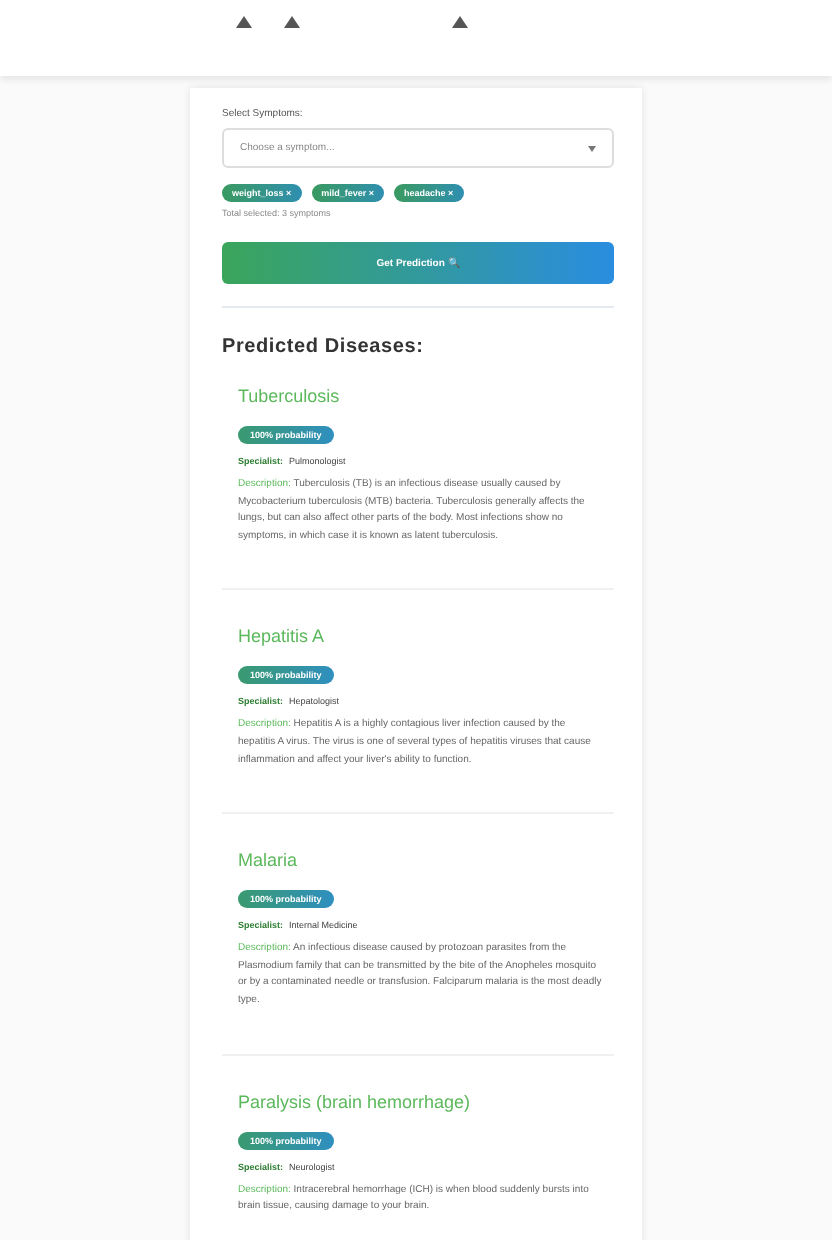 This screenshot has height=1240, width=832. What do you see at coordinates (324, 347) in the screenshot?
I see `results-heading: Predicted Diseases:` at bounding box center [324, 347].